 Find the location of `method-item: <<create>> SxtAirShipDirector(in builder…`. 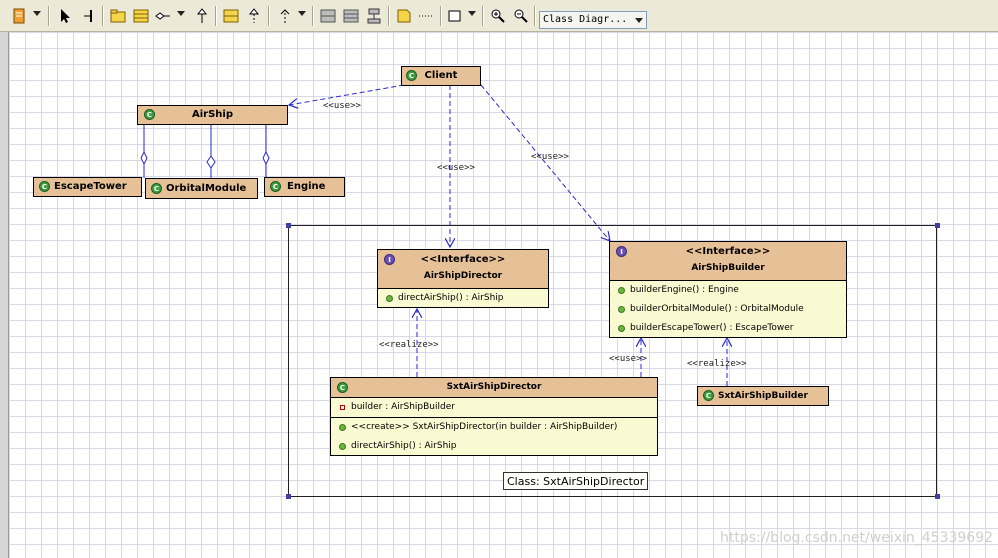

method-item: <<create>> SxtAirShipDirector(in builder… is located at coordinates (494, 427).